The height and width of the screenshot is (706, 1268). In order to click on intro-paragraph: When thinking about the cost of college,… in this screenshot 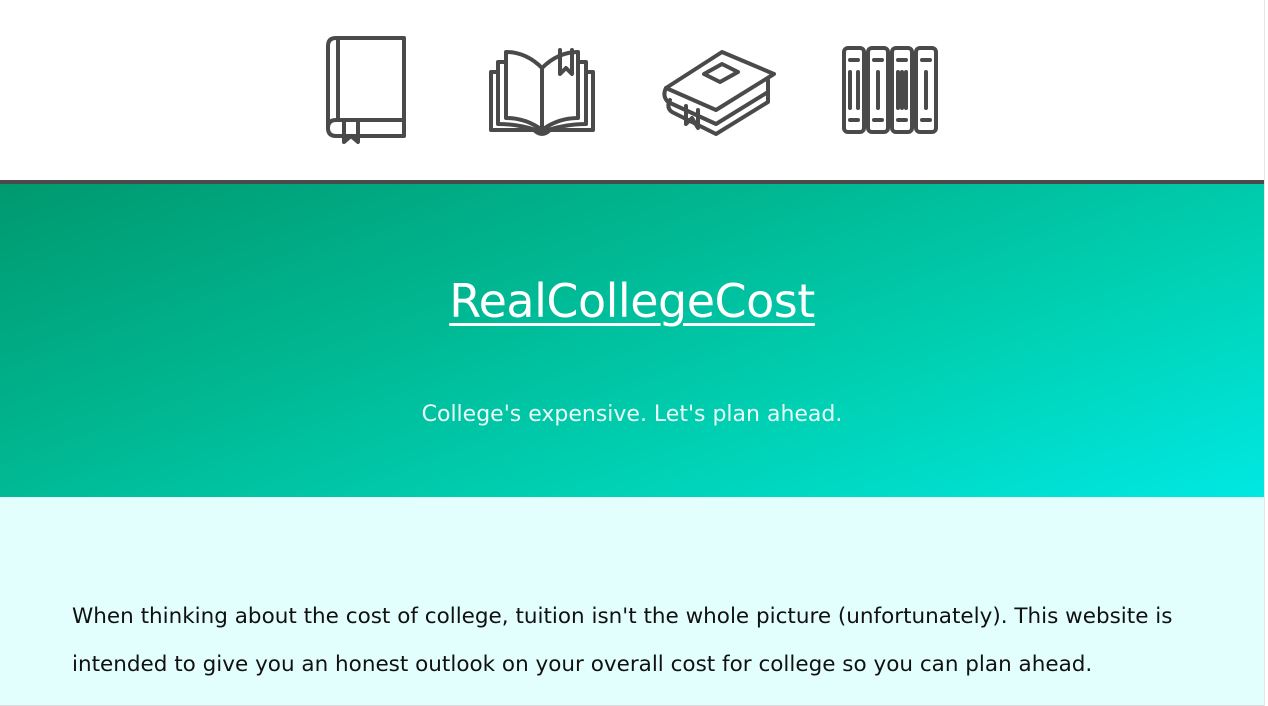, I will do `click(622, 640)`.